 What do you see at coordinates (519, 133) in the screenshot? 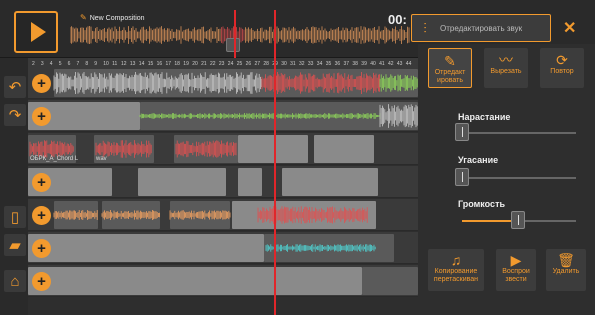
I see `fade-in-track` at bounding box center [519, 133].